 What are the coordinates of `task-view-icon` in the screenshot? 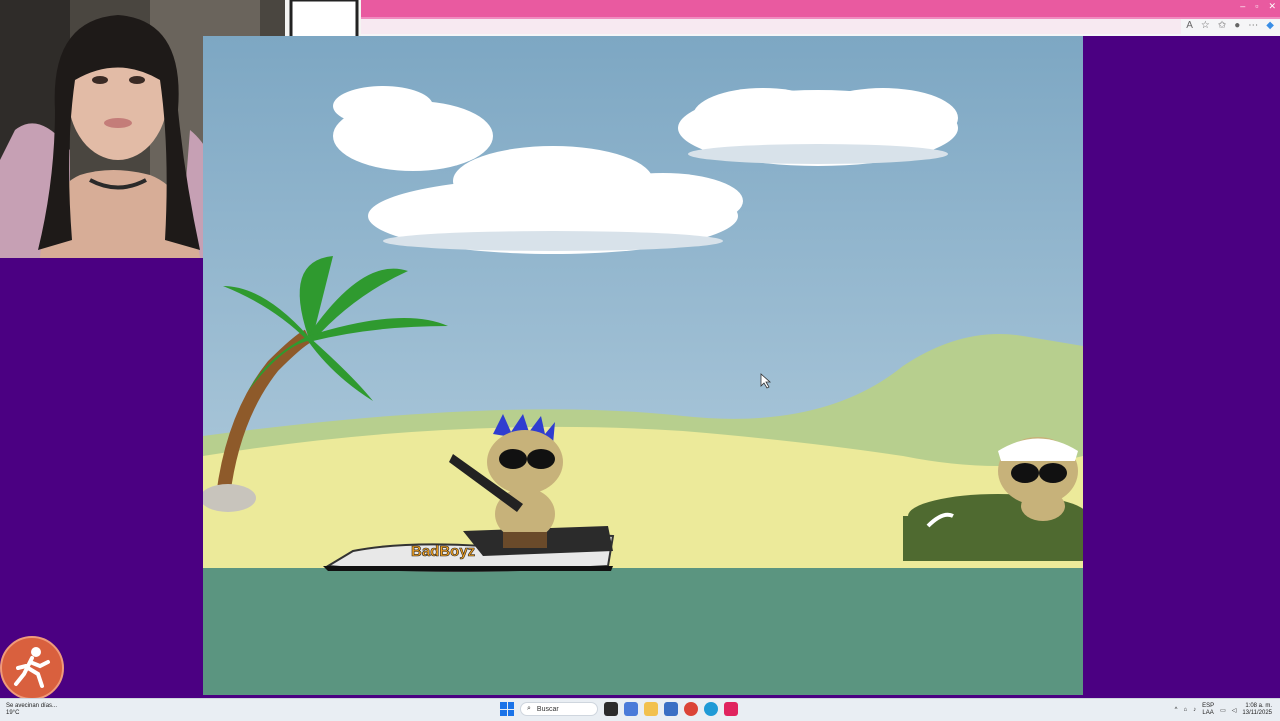 It's located at (611, 709).